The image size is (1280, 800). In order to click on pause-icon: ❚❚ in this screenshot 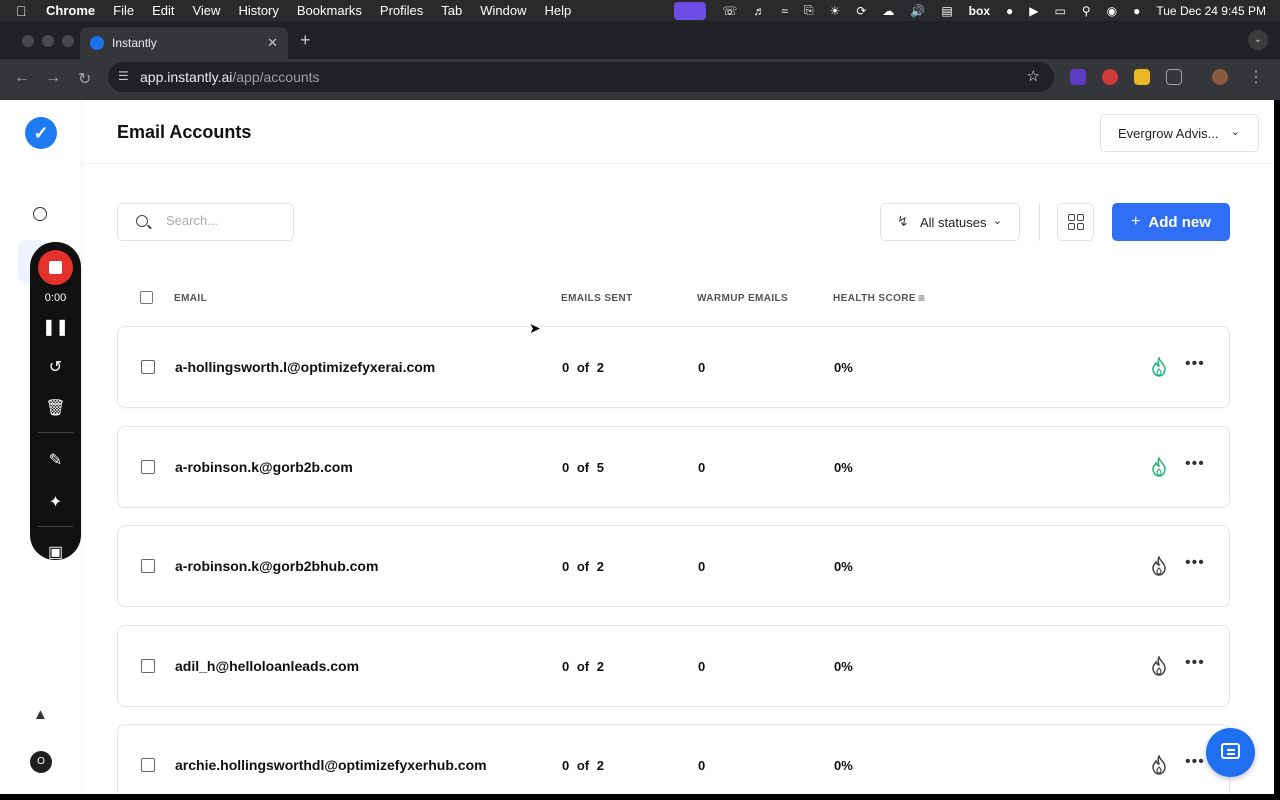, I will do `click(55, 327)`.